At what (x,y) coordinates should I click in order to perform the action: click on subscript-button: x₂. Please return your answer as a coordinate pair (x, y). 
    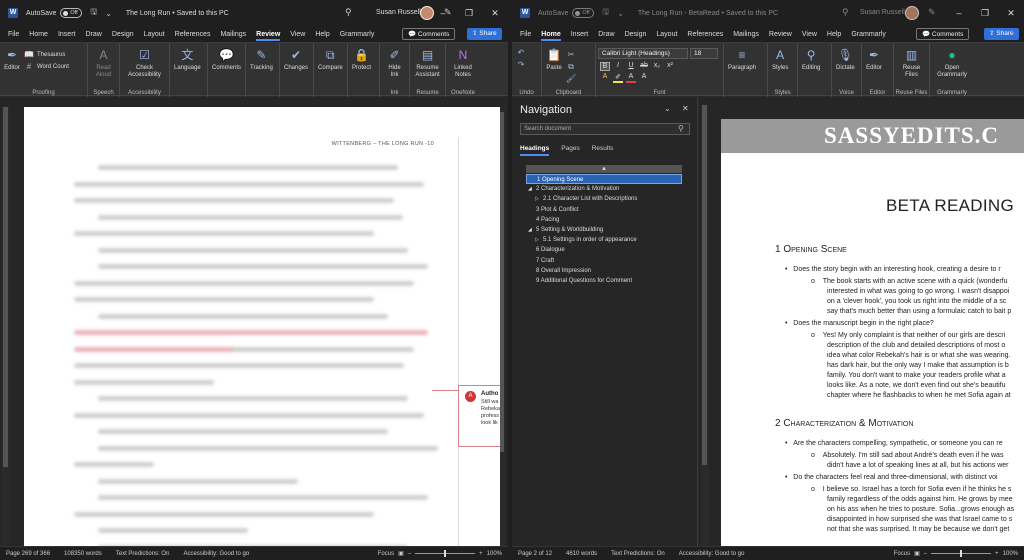
    Looking at the image, I should click on (657, 66).